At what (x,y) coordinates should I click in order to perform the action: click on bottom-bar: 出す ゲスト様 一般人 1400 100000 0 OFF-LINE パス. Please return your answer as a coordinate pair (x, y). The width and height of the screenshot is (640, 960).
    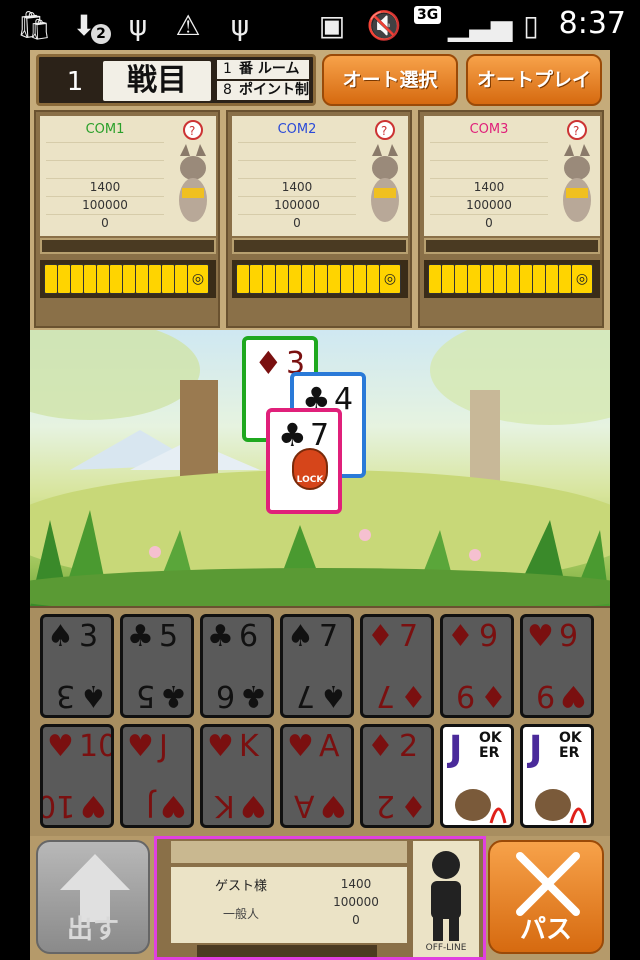
    Looking at the image, I should click on (320, 898).